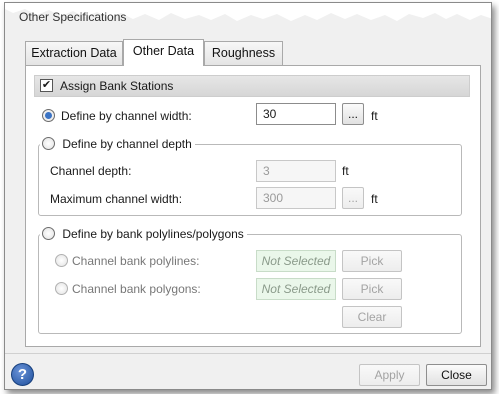 Image resolution: width=499 pixels, height=394 pixels. I want to click on bank-polylines-group-title: Define by bank polylines/polygons, so click(143, 234).